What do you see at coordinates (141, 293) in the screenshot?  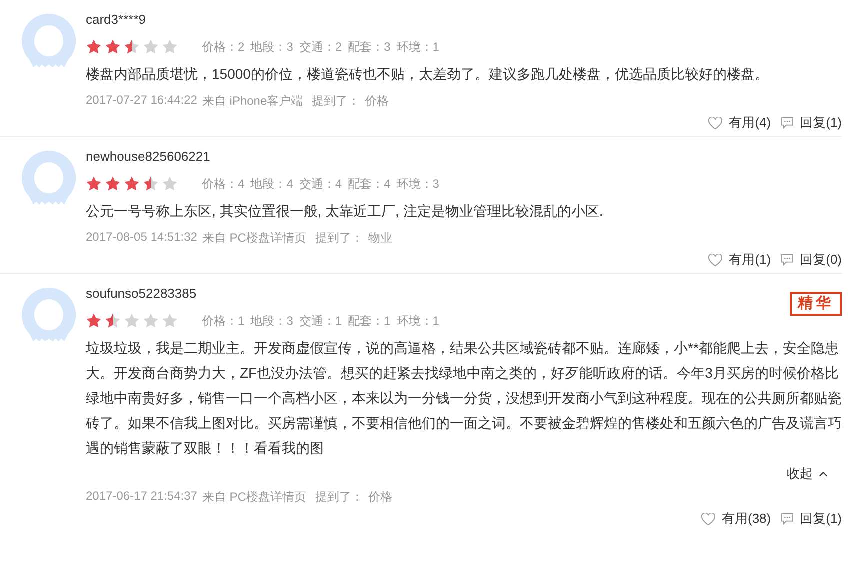 I see `username: soufunso52283385` at bounding box center [141, 293].